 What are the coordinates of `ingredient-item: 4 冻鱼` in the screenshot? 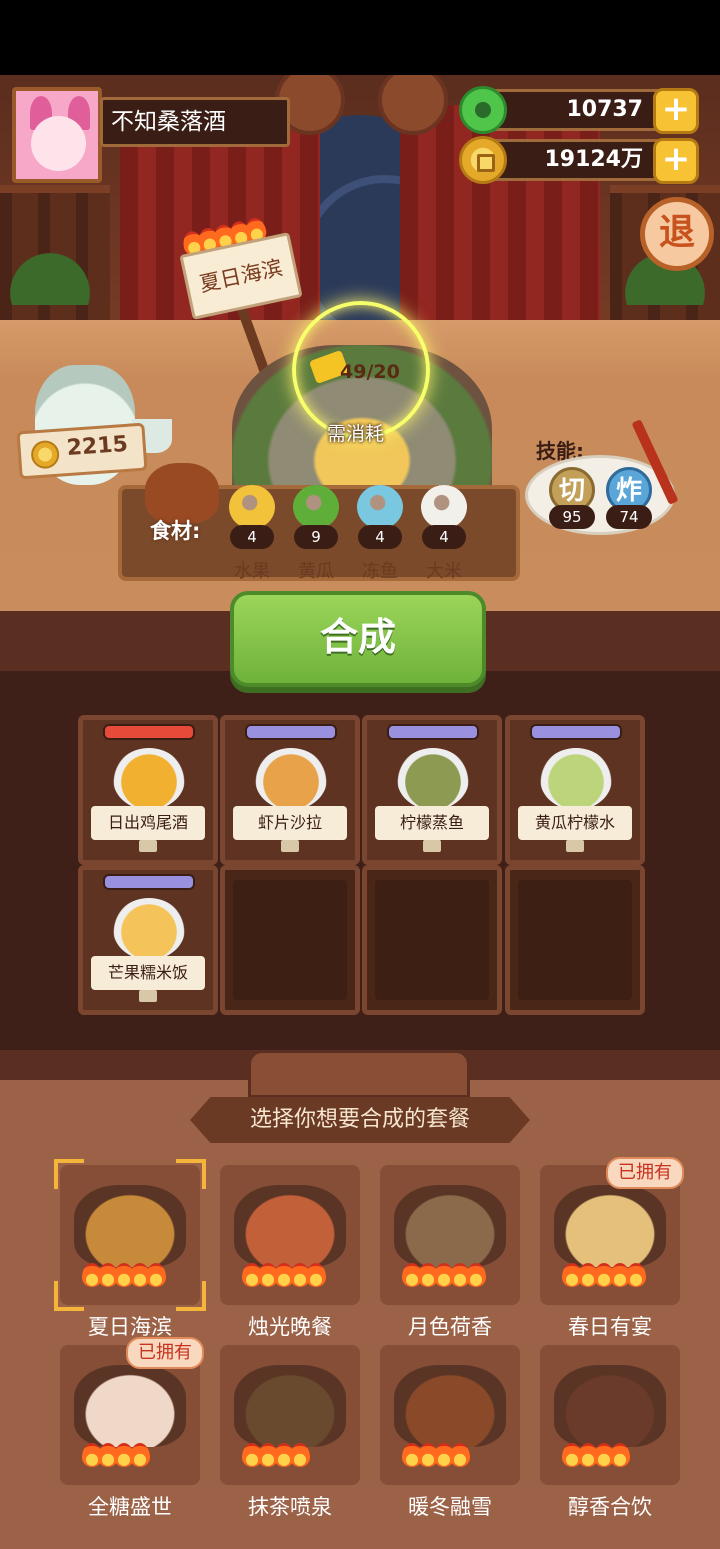 It's located at (380, 533).